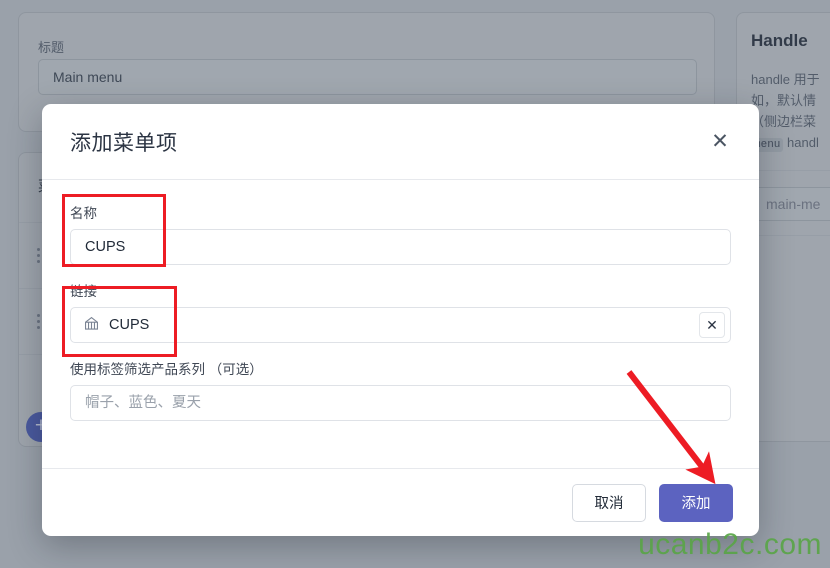 Image resolution: width=830 pixels, height=568 pixels. I want to click on add-button: 添加, so click(696, 502).